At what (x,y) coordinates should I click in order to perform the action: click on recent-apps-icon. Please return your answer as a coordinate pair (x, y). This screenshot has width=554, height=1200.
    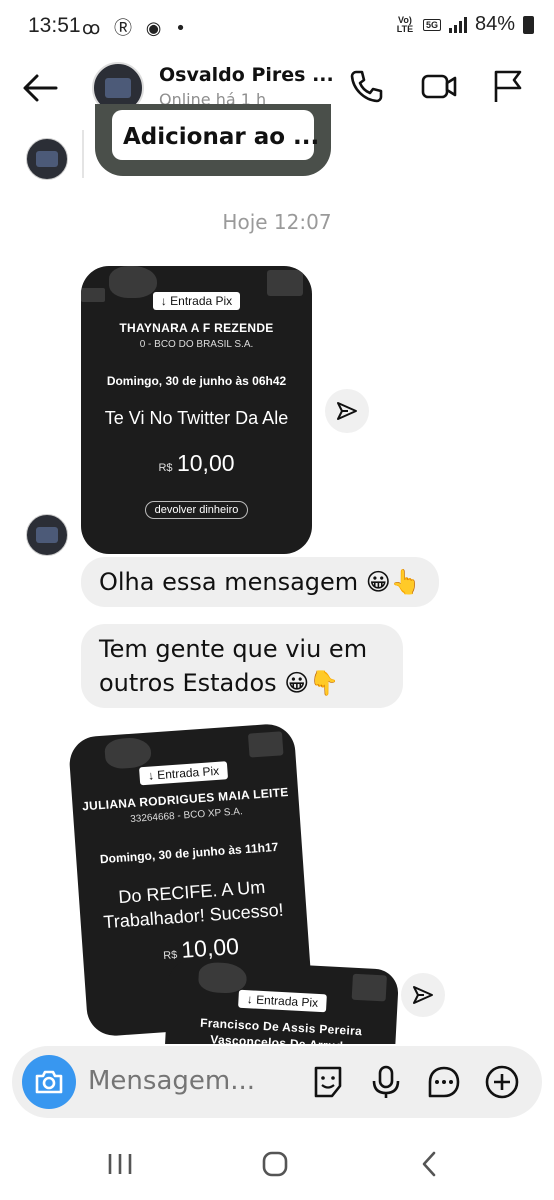
    Looking at the image, I should click on (120, 1164).